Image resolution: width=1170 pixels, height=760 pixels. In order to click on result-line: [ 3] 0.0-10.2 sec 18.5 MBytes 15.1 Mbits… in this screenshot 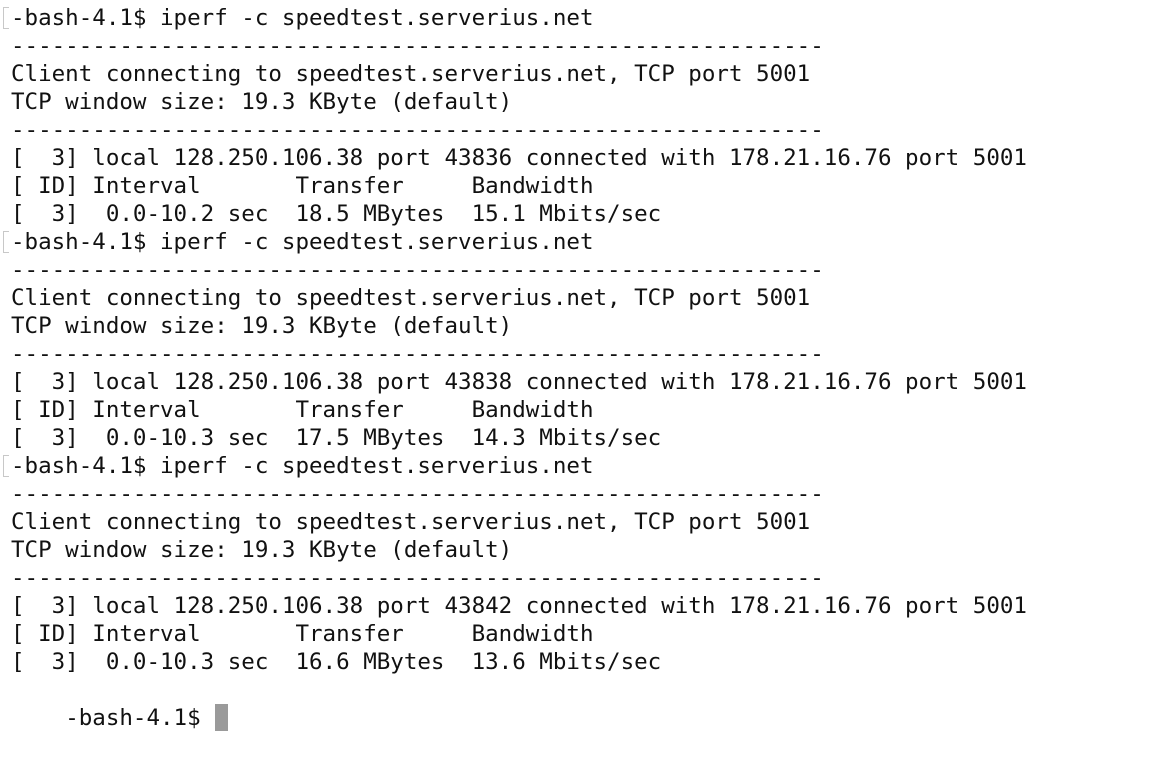, I will do `click(336, 214)`.